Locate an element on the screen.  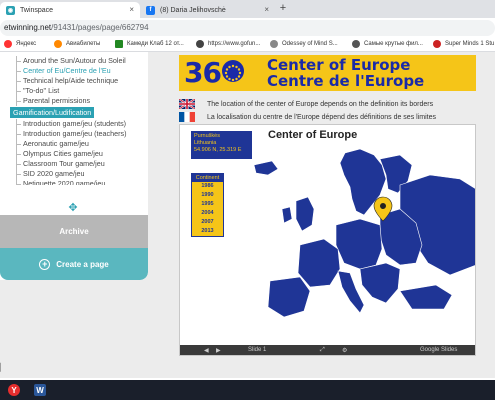
bookmark-label: Яндекс is located at coordinates (26, 44).